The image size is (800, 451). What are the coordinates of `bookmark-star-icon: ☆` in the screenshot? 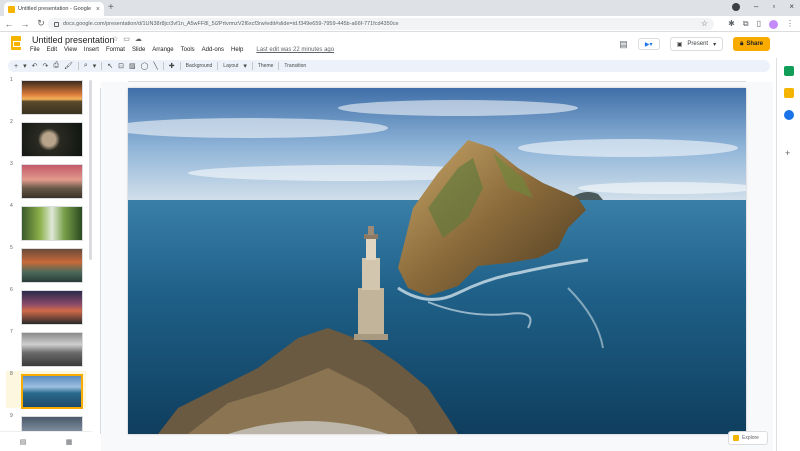 It's located at (704, 24).